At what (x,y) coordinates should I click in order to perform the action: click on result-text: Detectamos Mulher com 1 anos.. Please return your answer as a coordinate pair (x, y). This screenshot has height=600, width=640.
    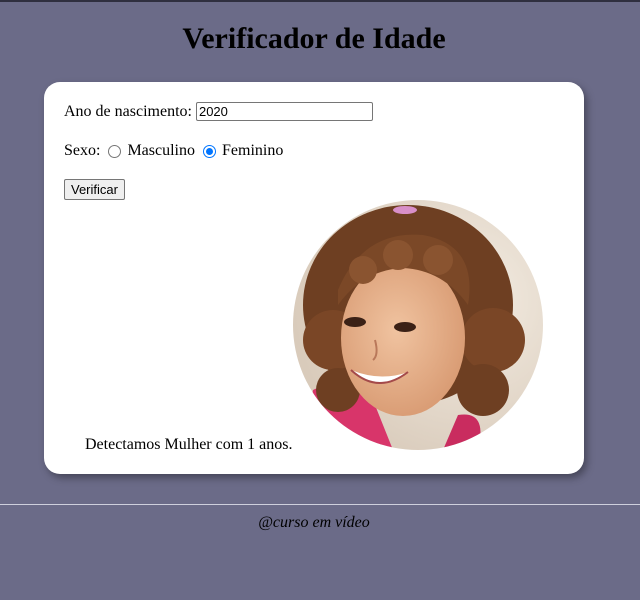
    Looking at the image, I should click on (189, 444).